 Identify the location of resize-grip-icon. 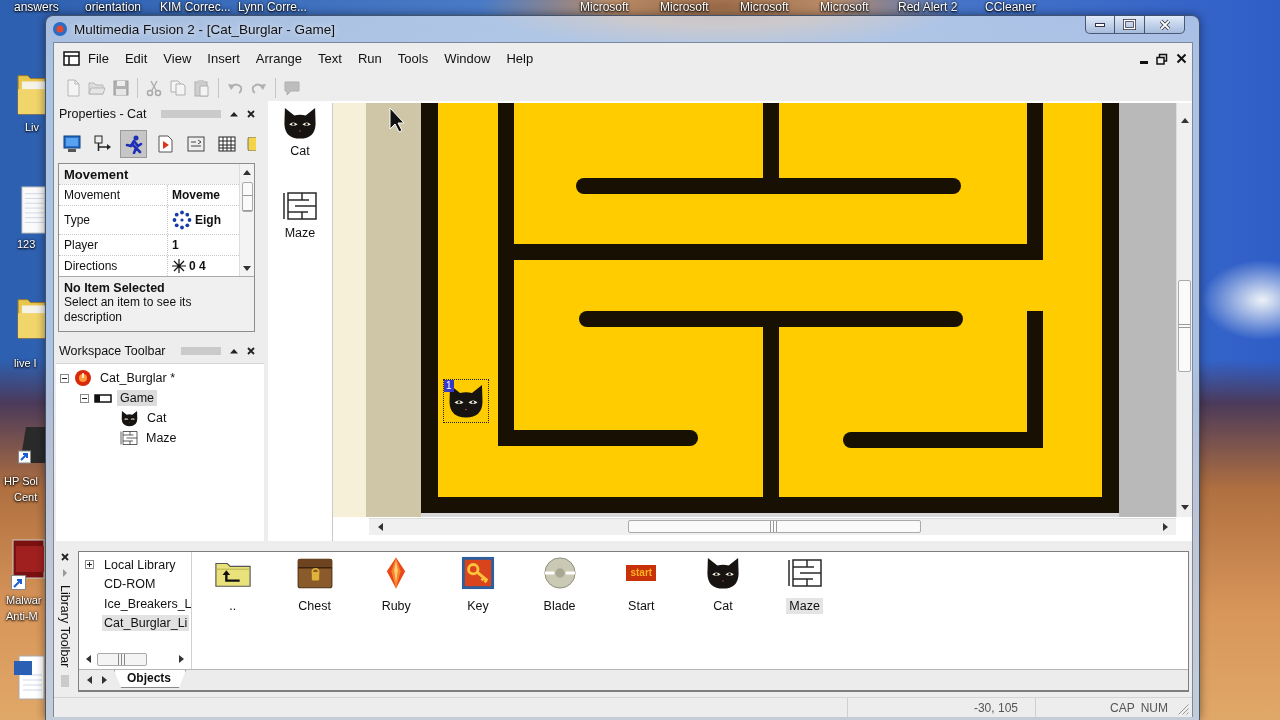
(1183, 709).